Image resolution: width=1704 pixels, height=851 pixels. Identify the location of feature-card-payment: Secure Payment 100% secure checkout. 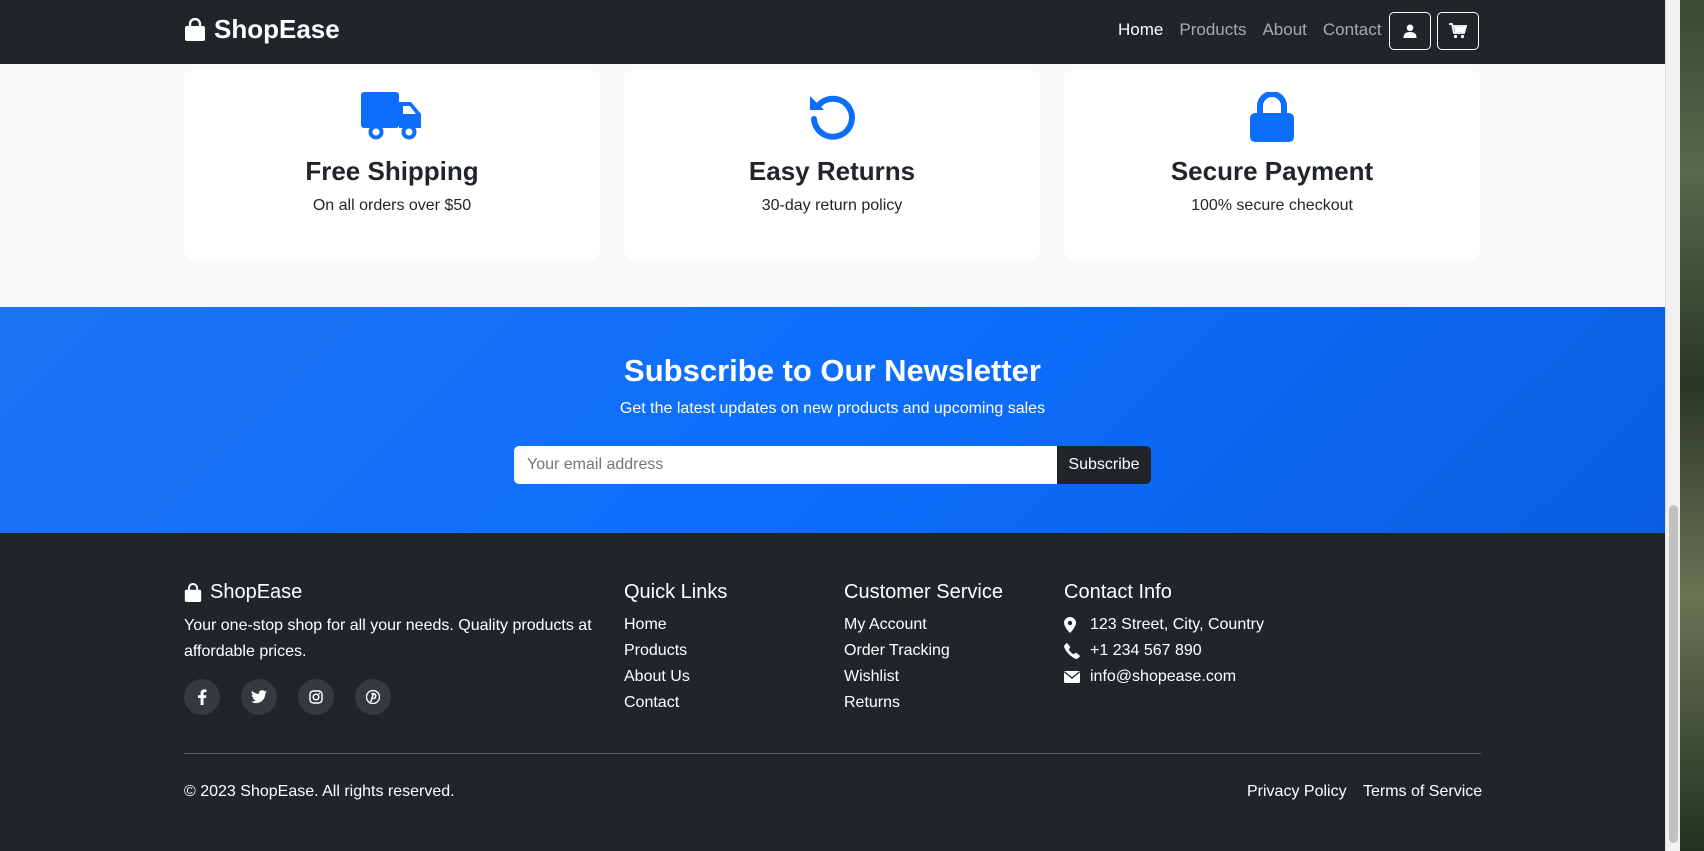
(1272, 164).